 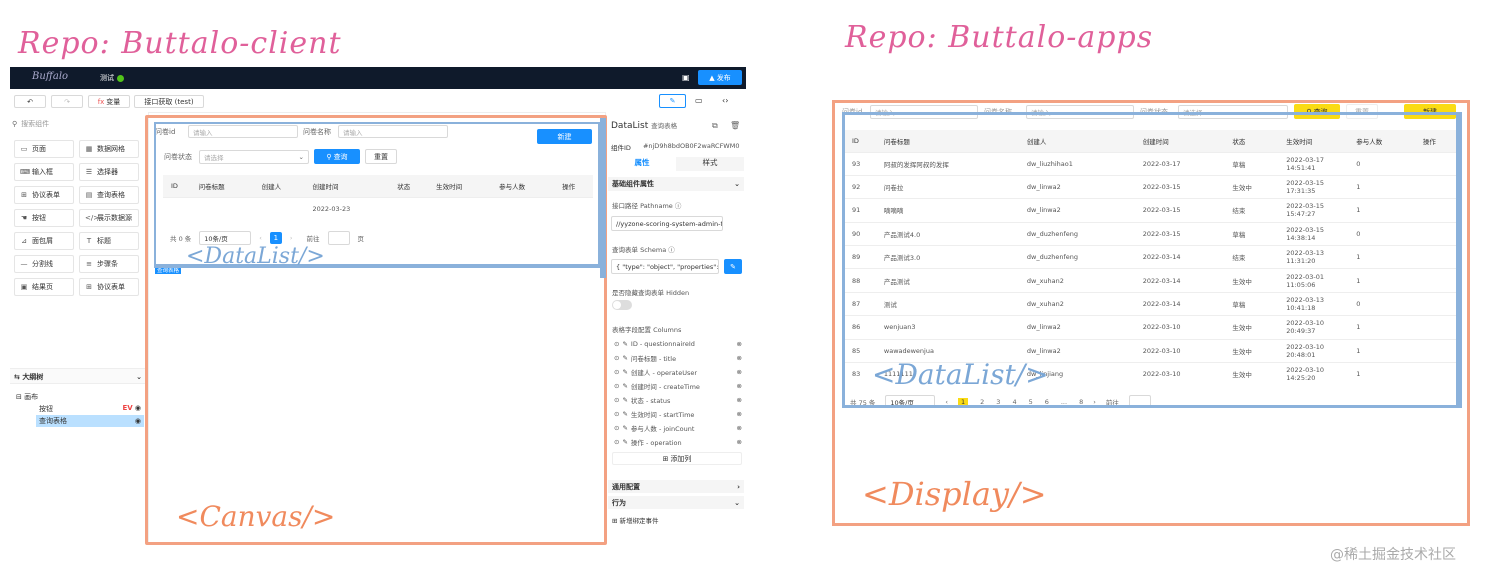 What do you see at coordinates (44, 287) in the screenshot?
I see `component-item: ▣ 结果页` at bounding box center [44, 287].